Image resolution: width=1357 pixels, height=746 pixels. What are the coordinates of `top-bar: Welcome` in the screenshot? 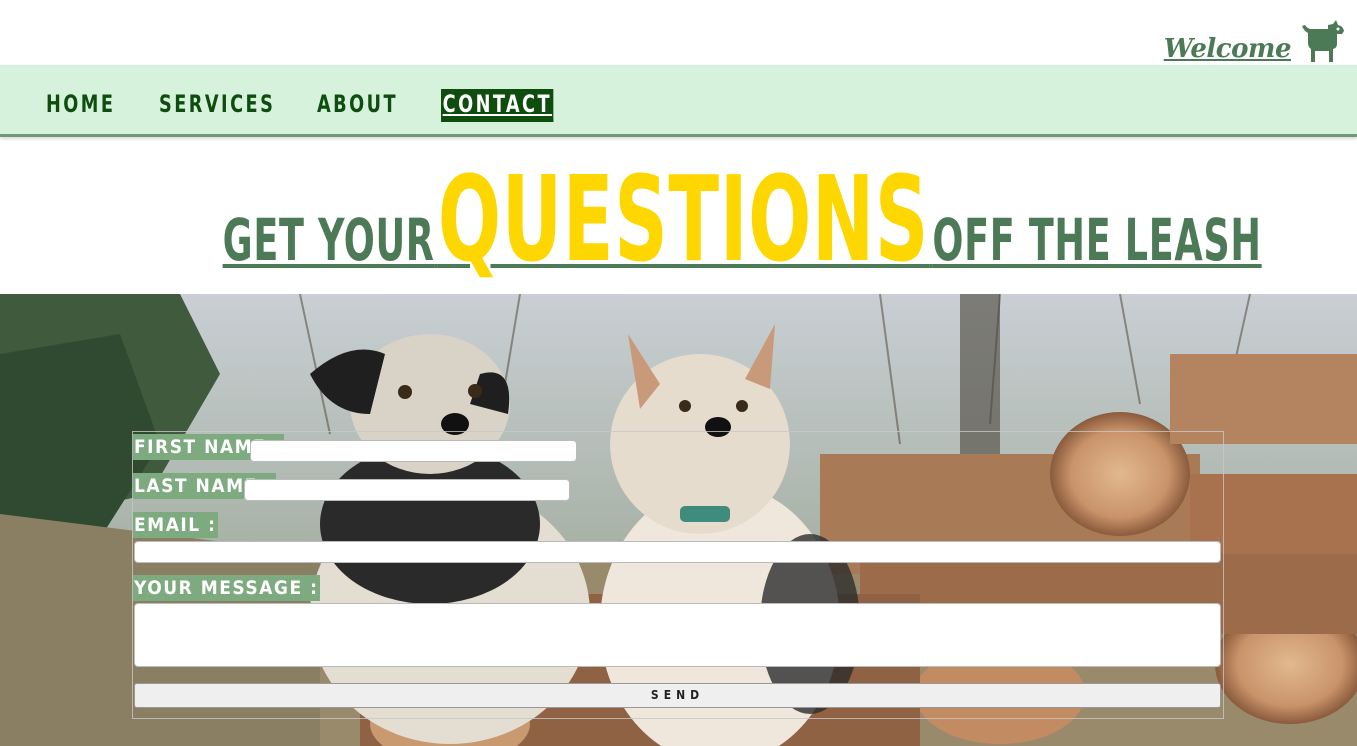 It's located at (678, 32).